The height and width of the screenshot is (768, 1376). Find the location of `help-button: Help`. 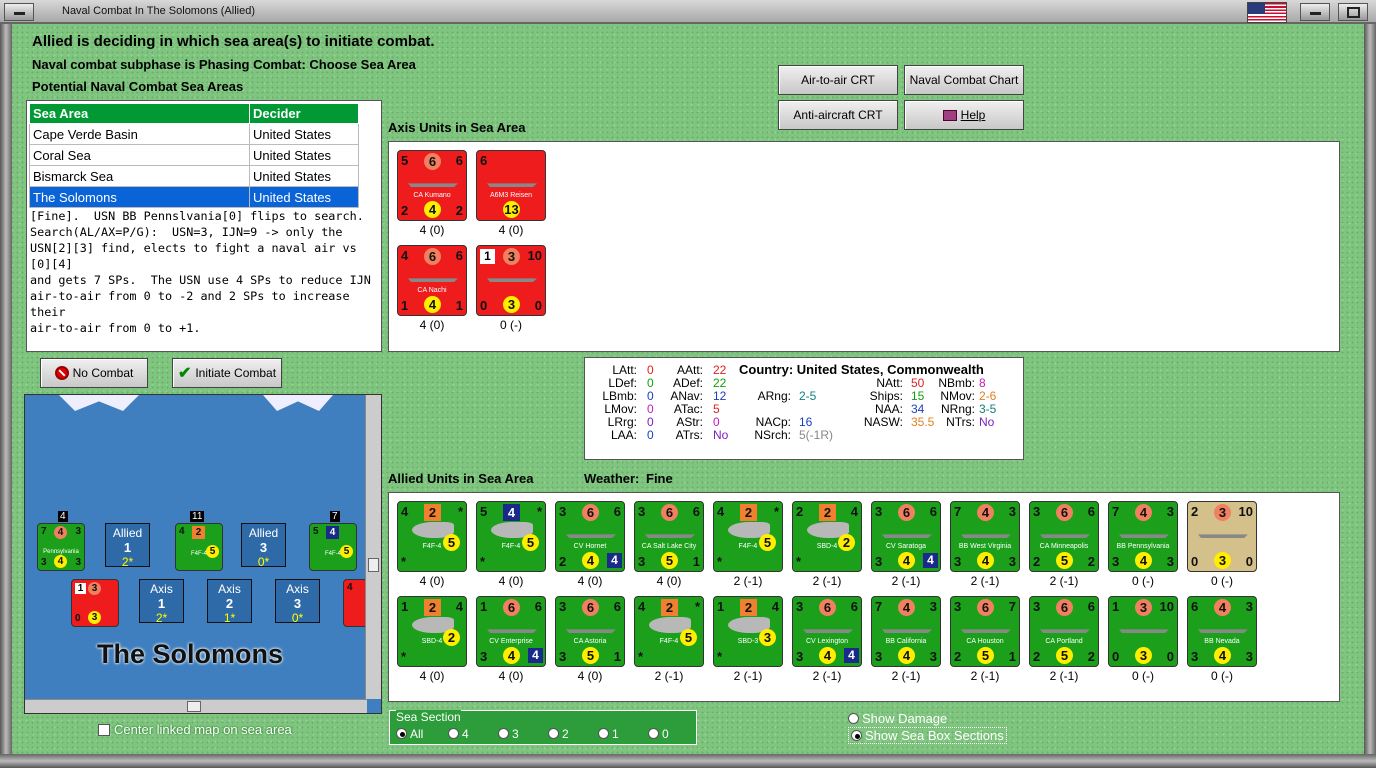

help-button: Help is located at coordinates (964, 115).